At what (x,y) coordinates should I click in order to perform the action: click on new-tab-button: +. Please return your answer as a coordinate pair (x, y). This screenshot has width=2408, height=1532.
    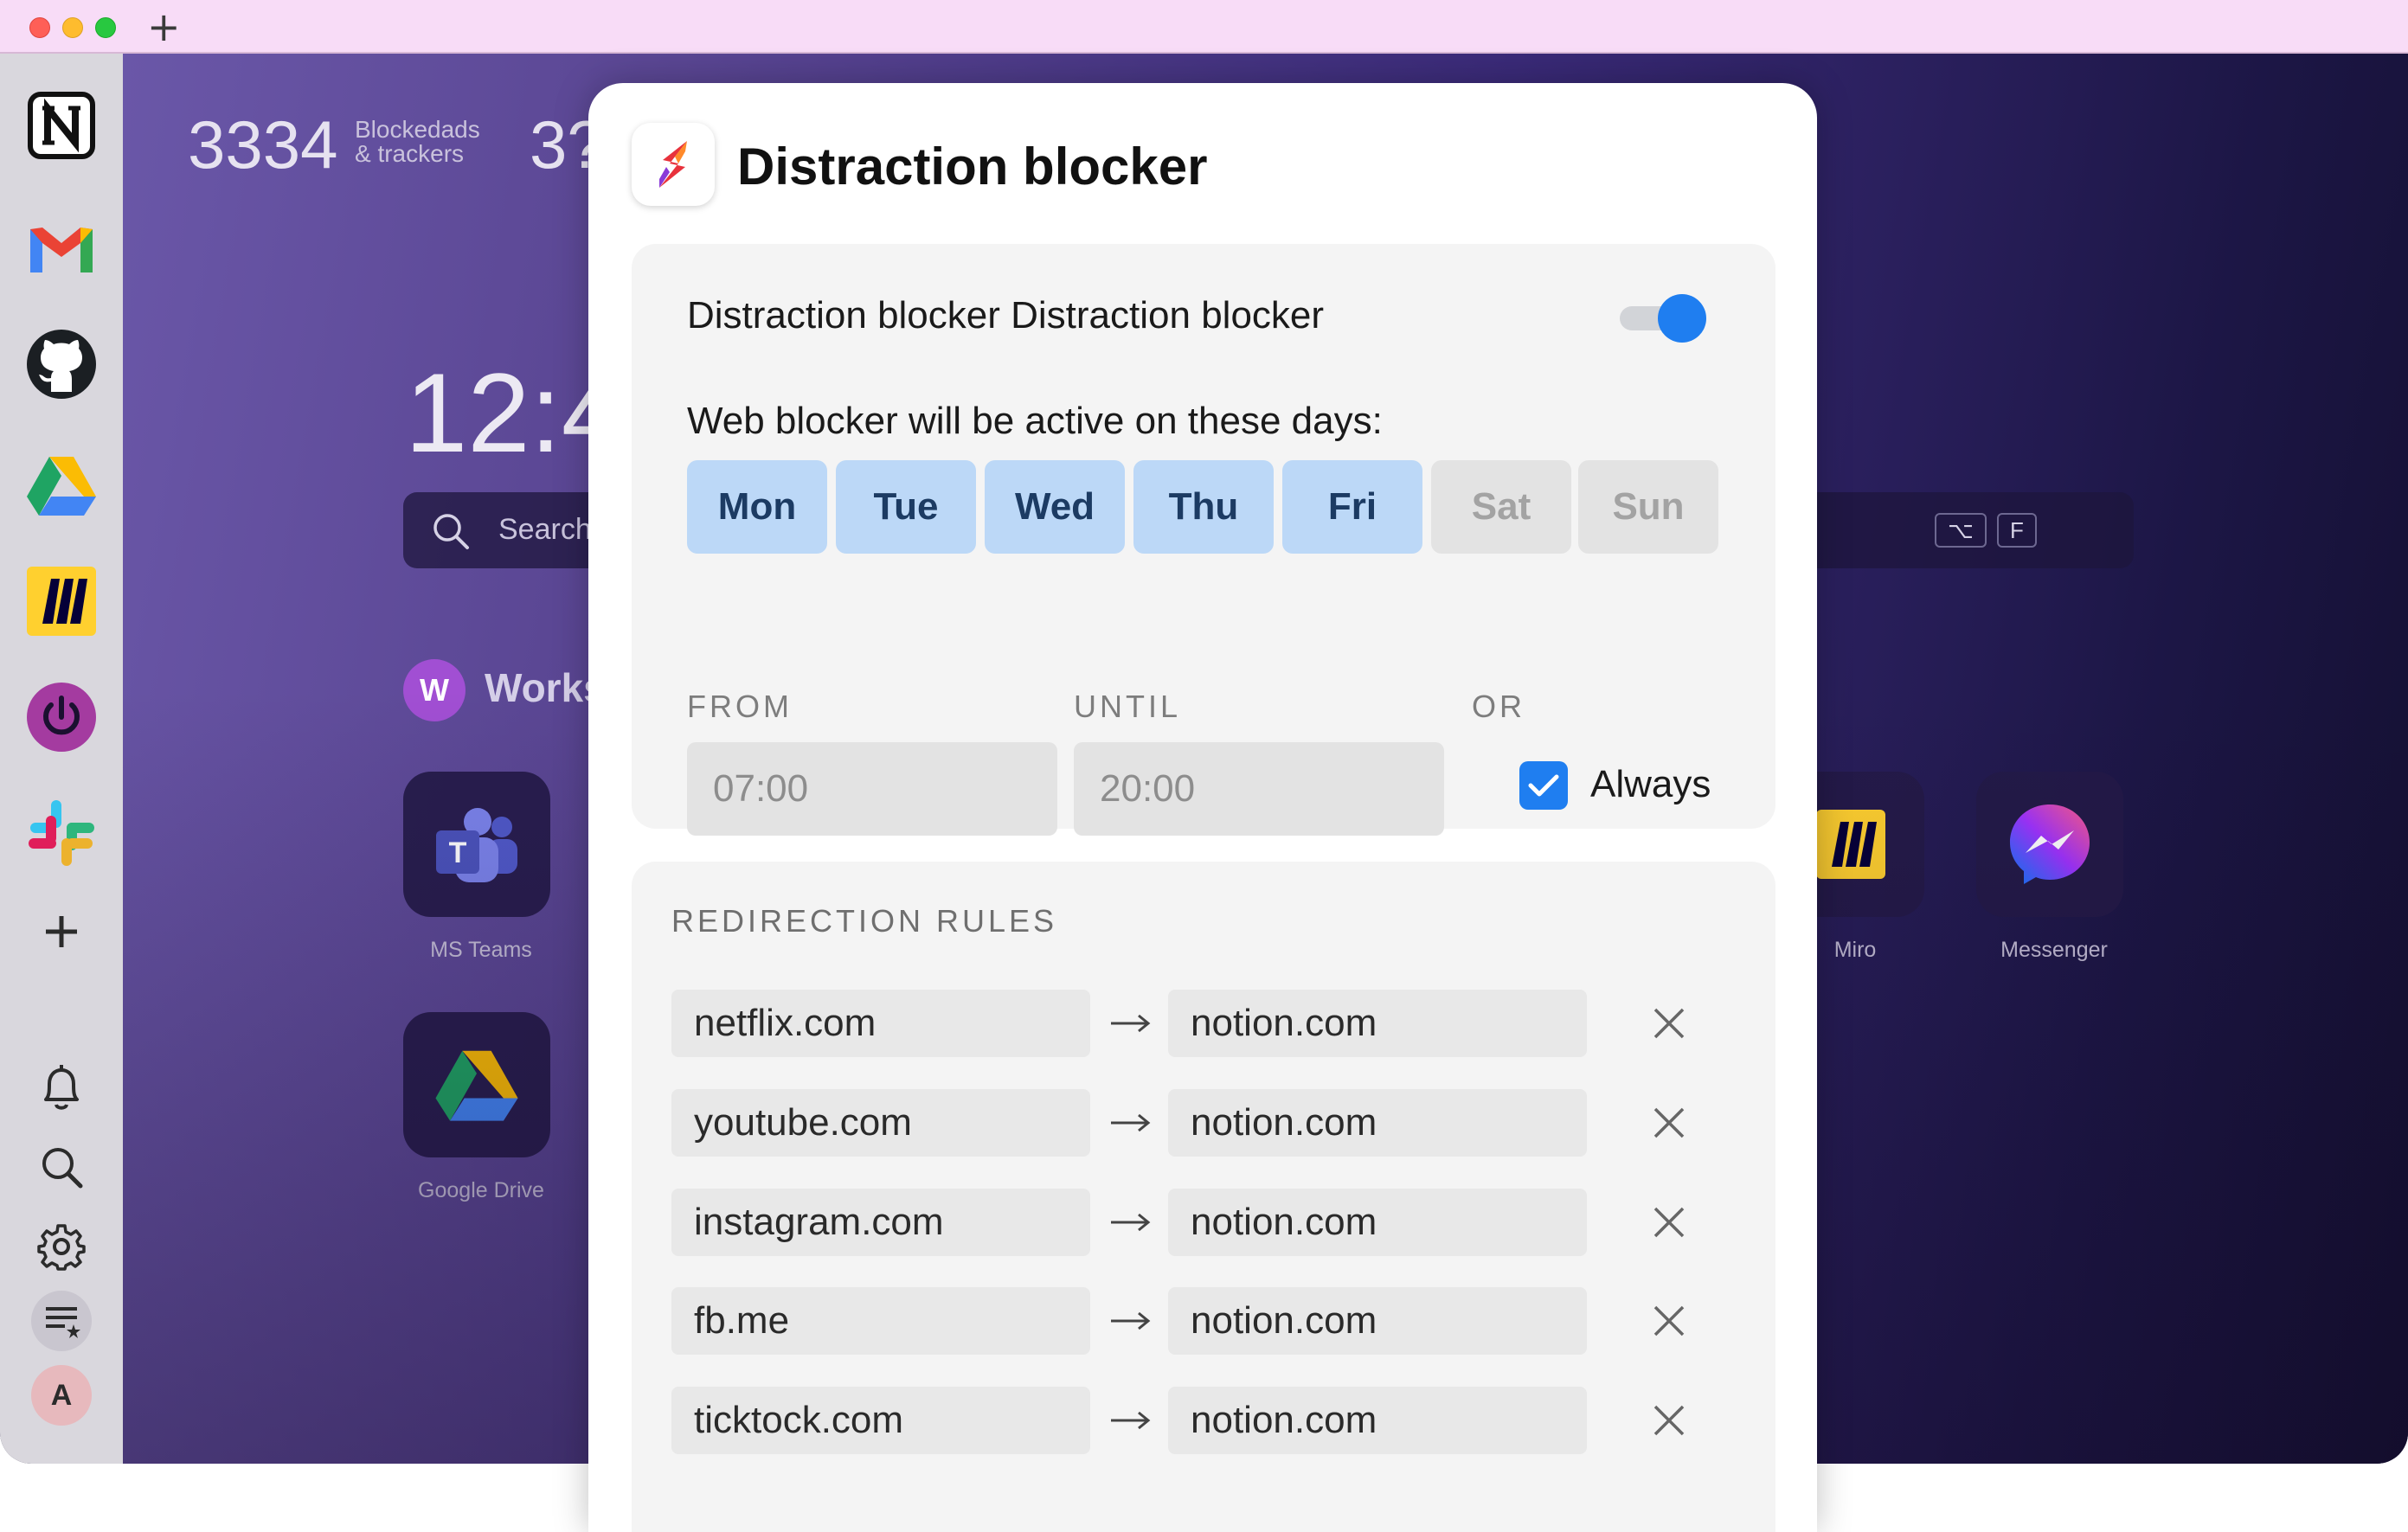
    Looking at the image, I should click on (164, 26).